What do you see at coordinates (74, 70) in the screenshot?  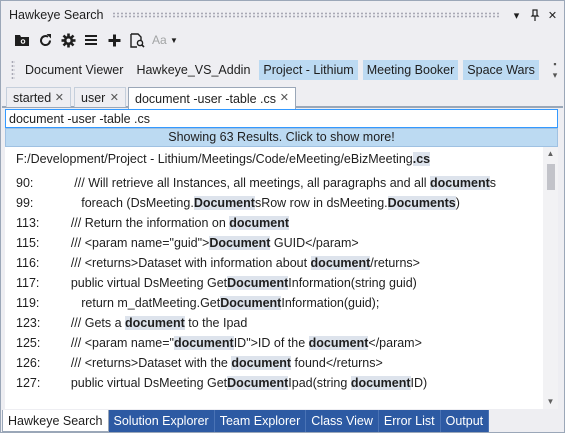 I see `filter-document-viewer: Document Viewer` at bounding box center [74, 70].